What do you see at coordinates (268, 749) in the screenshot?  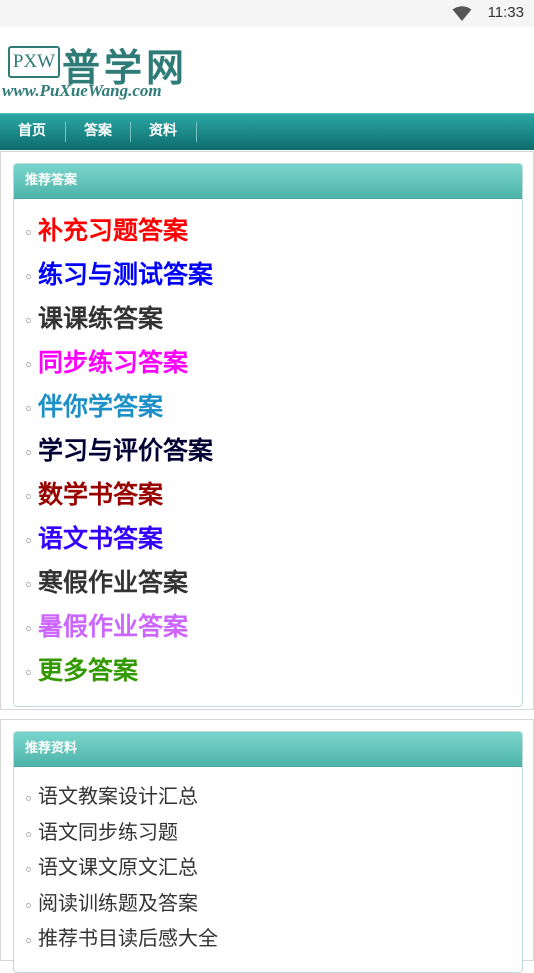 I see `recommended-materials-title: 推荐资料` at bounding box center [268, 749].